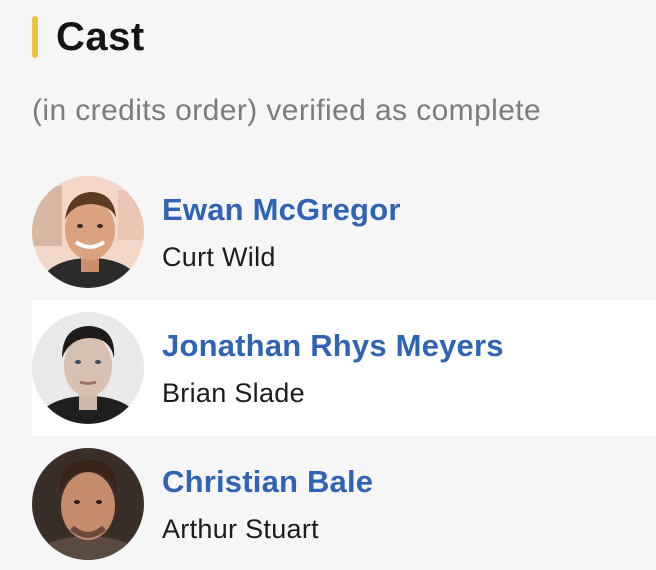 This screenshot has height=570, width=656. Describe the element at coordinates (267, 482) in the screenshot. I see `actor-name-link: Christian Bale` at that location.